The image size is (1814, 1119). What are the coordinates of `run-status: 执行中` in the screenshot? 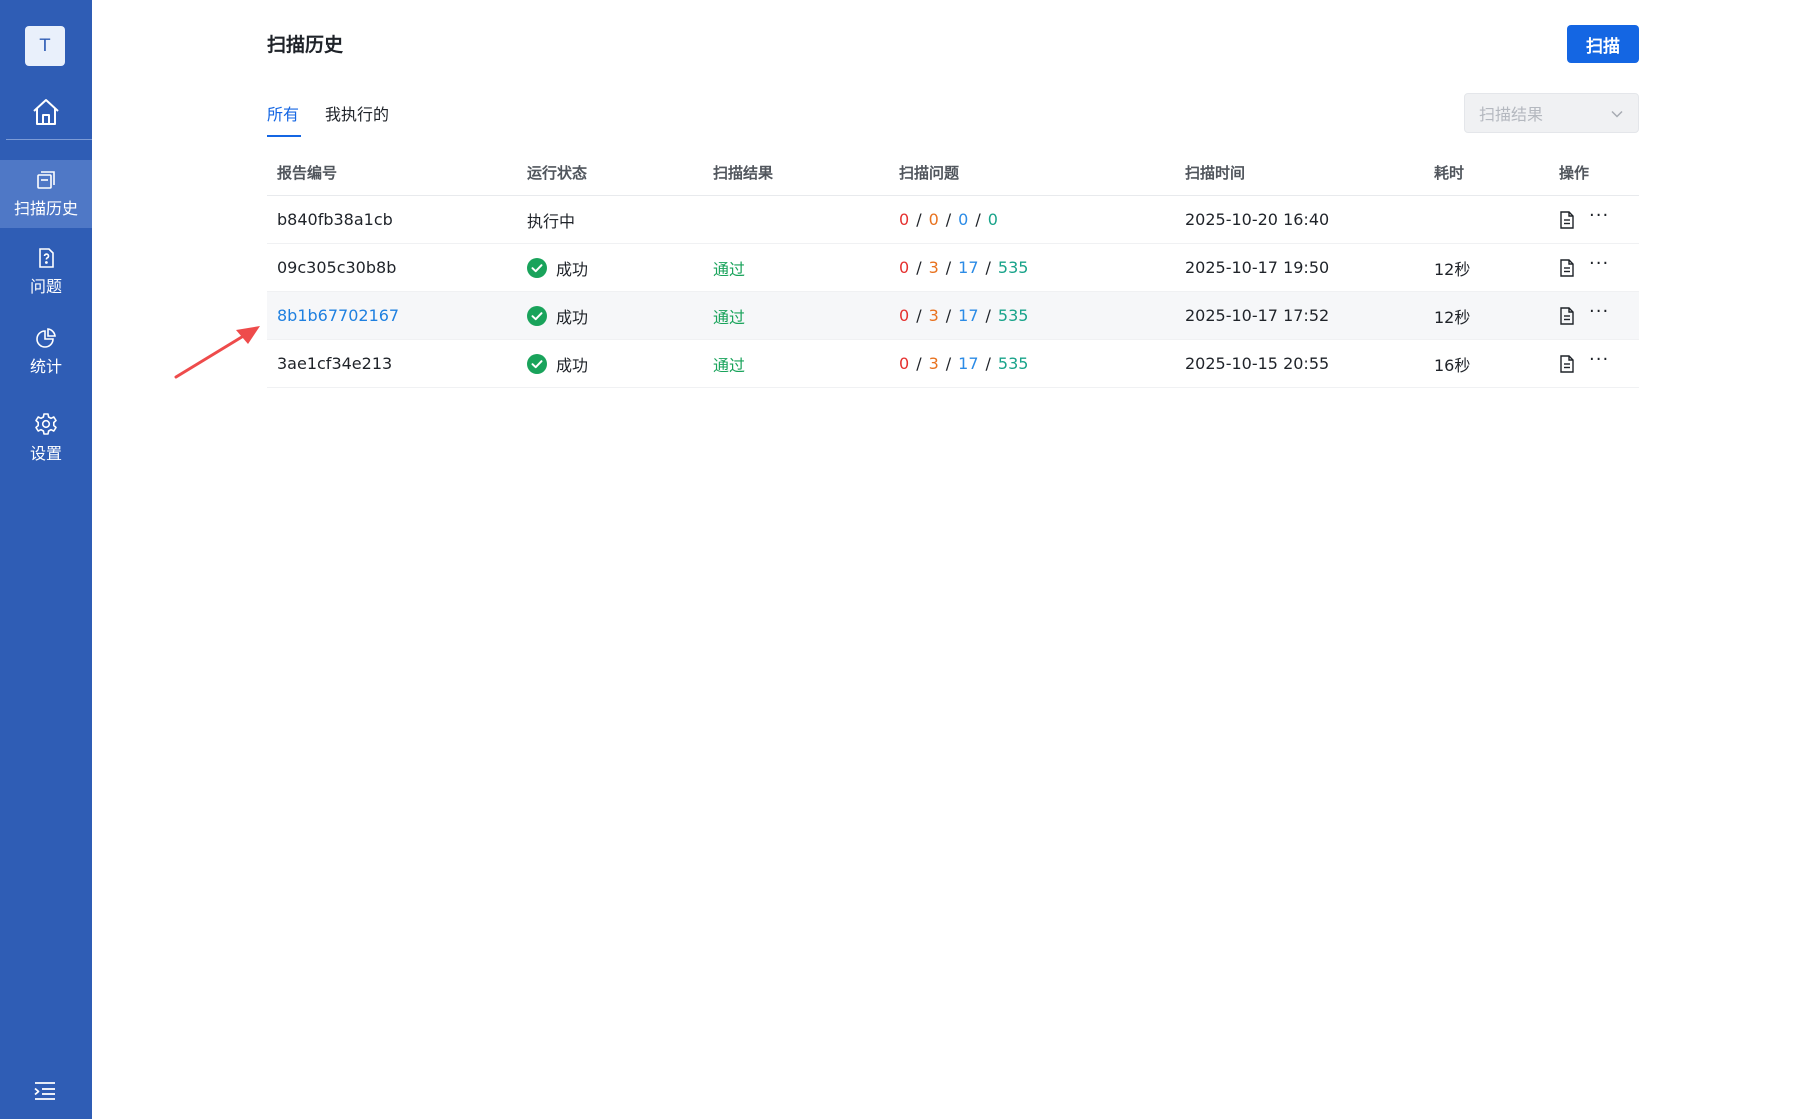 It's located at (551, 221).